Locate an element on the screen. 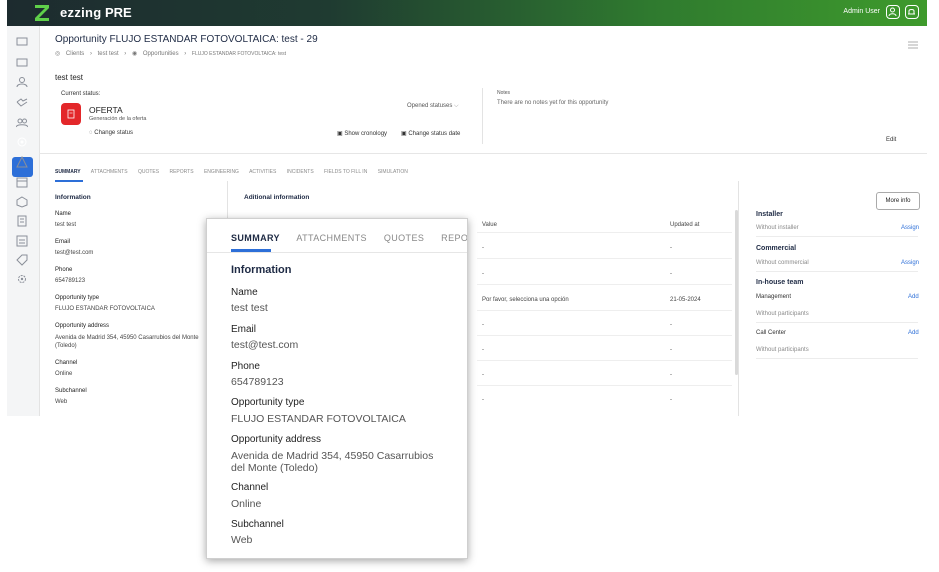 The height and width of the screenshot is (572, 939). opportunities-small-icon: ◉ is located at coordinates (134, 54).